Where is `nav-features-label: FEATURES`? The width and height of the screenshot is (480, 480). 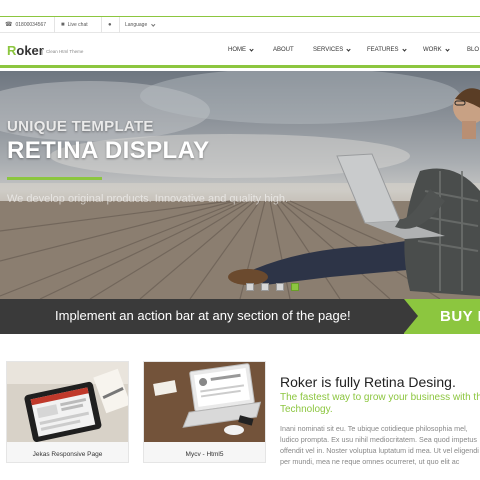 nav-features-label: FEATURES is located at coordinates (383, 50).